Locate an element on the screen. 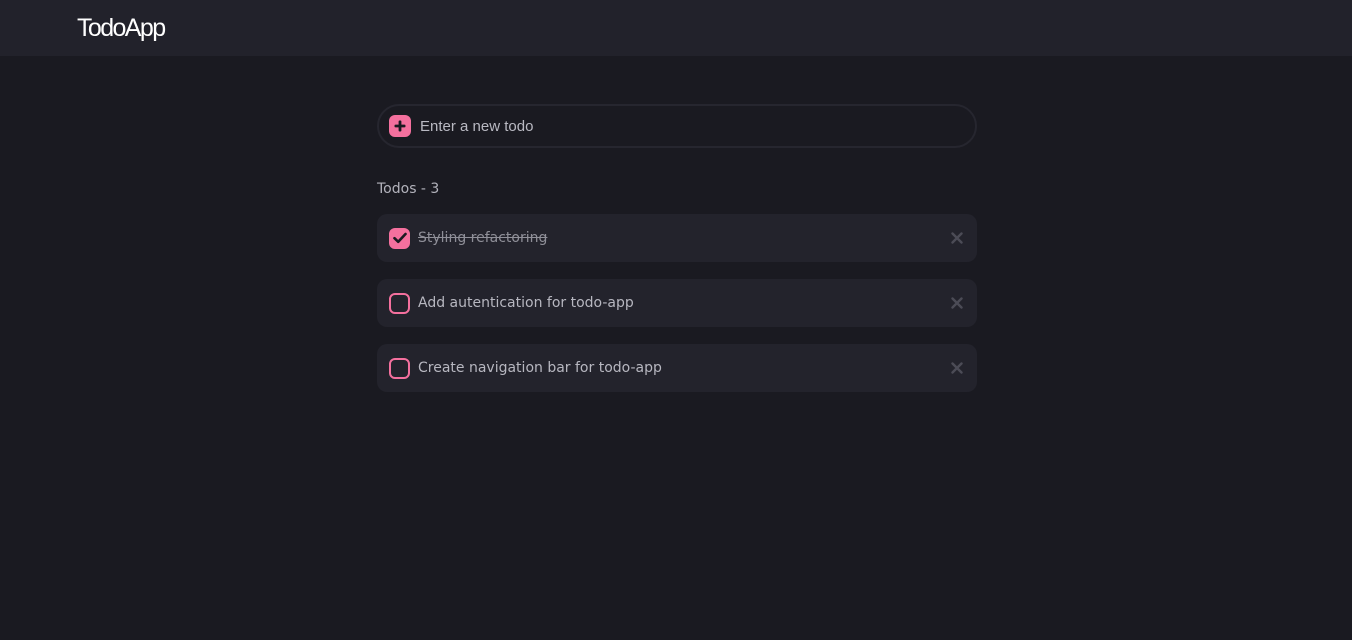 This screenshot has height=640, width=1352. new-todo-input is located at coordinates (680, 126).